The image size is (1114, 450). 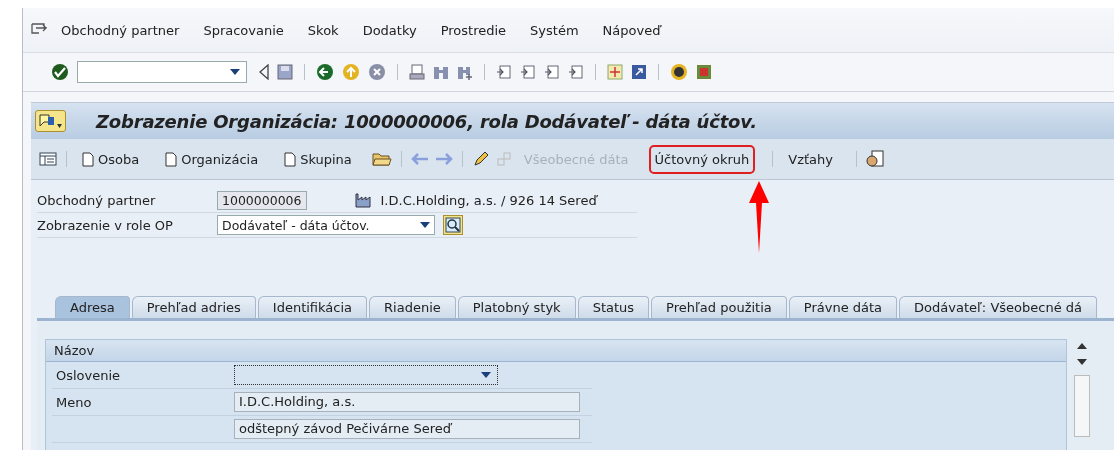 What do you see at coordinates (613, 307) in the screenshot?
I see `tab: Status` at bounding box center [613, 307].